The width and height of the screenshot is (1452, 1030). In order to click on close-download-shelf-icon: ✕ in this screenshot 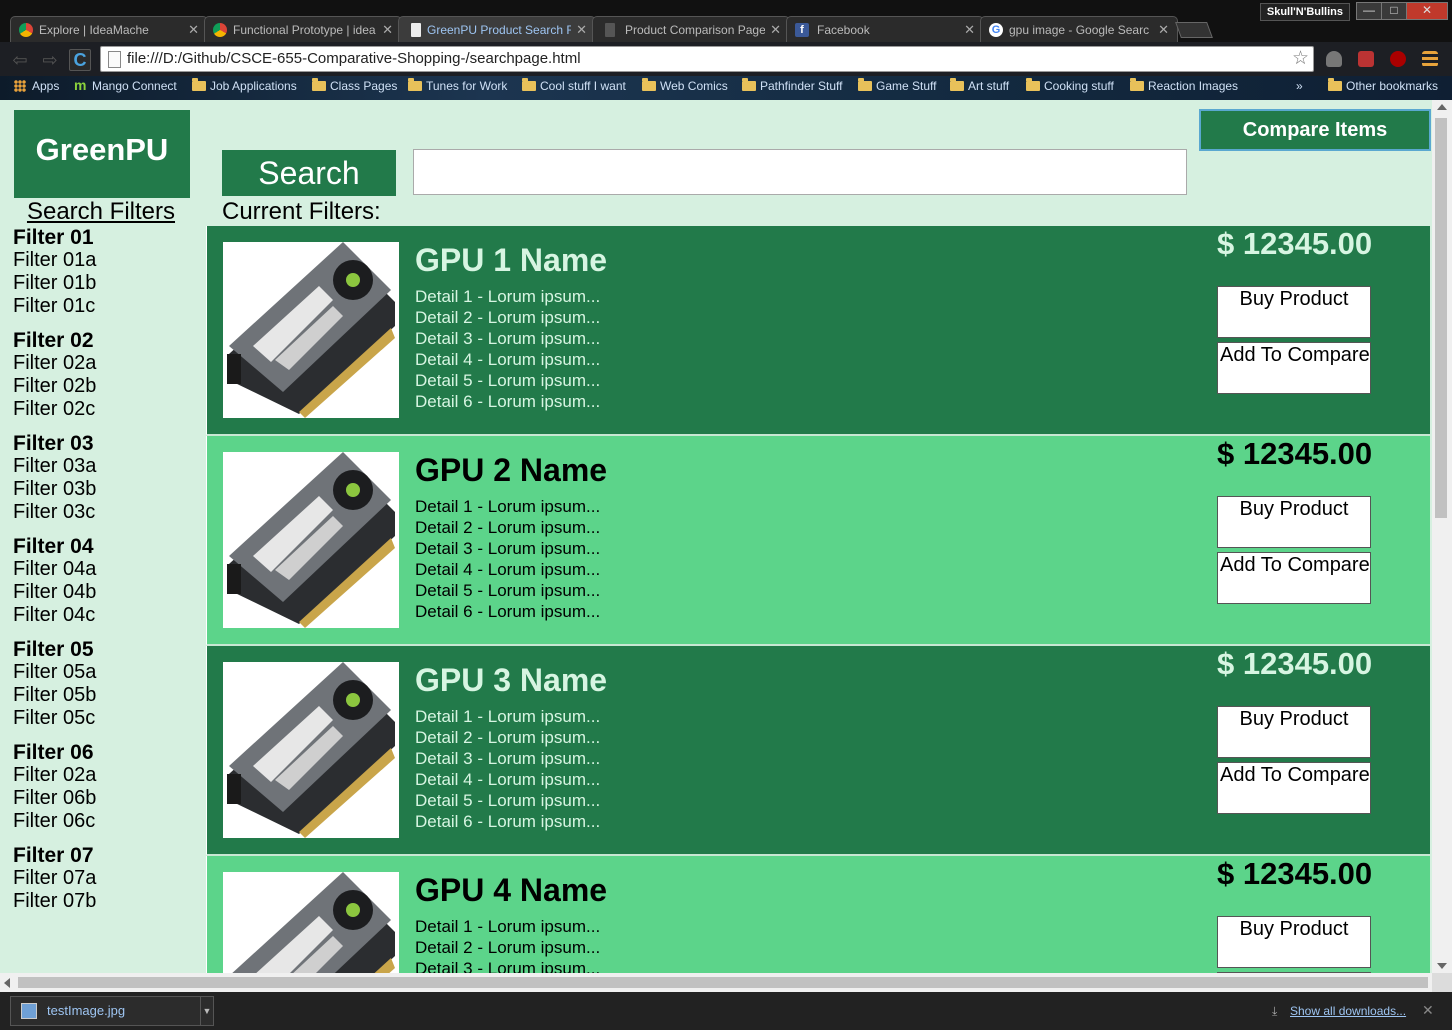, I will do `click(1428, 1010)`.